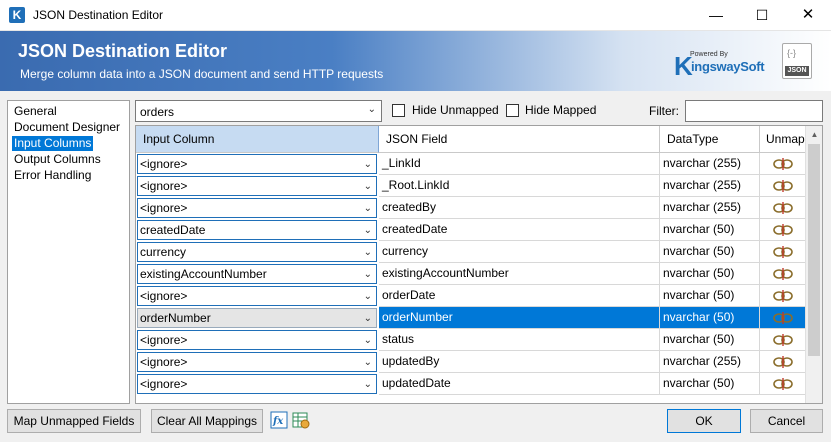 This screenshot has height=442, width=831. Describe the element at coordinates (57, 159) in the screenshot. I see `nav-item-output-columns: Output Columns` at that location.